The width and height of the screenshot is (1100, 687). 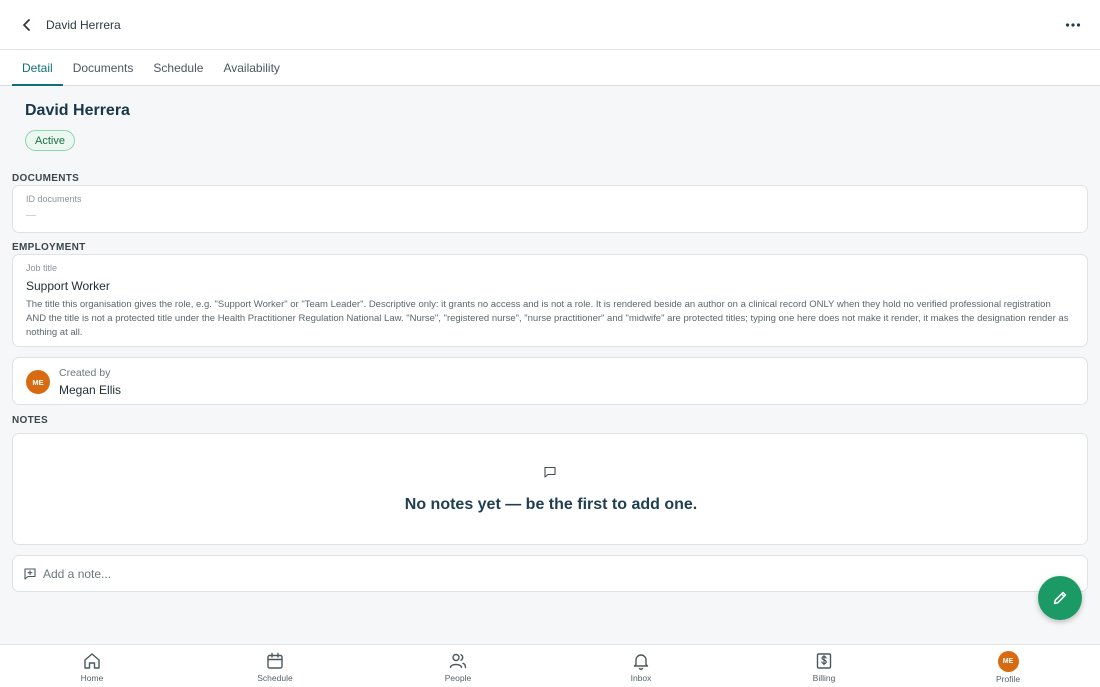 I want to click on job-title-value: Support Worker, so click(x=68, y=286).